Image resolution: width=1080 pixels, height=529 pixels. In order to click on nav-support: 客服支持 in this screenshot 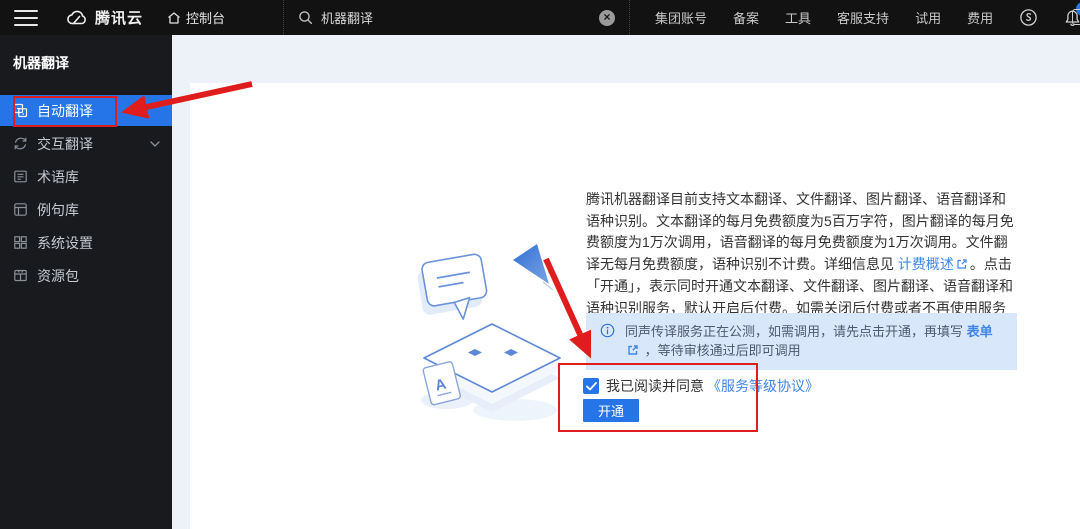, I will do `click(863, 17)`.